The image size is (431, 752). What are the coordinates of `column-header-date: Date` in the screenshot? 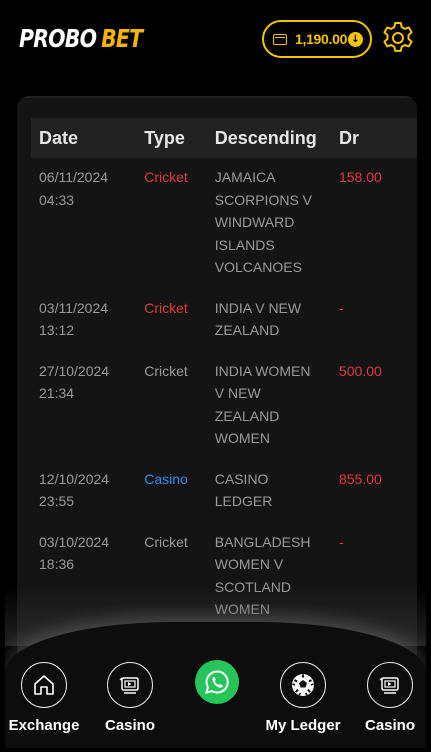 It's located at (83, 138).